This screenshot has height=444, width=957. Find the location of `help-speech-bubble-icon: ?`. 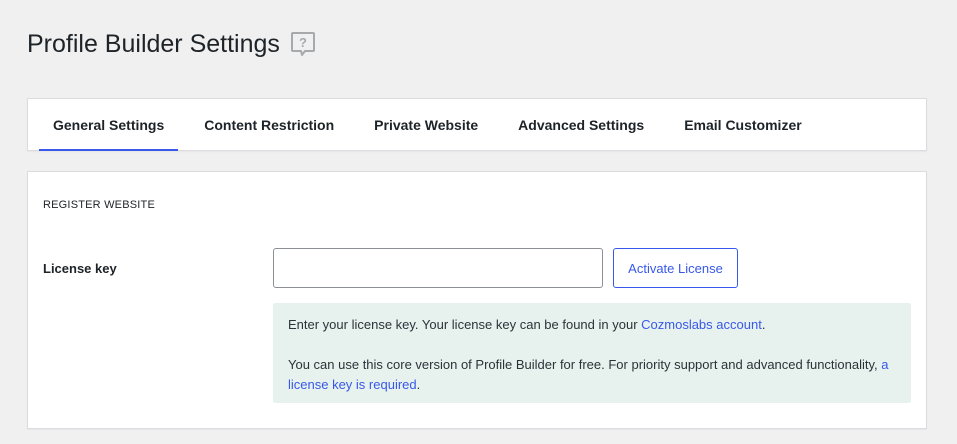

help-speech-bubble-icon: ? is located at coordinates (303, 44).